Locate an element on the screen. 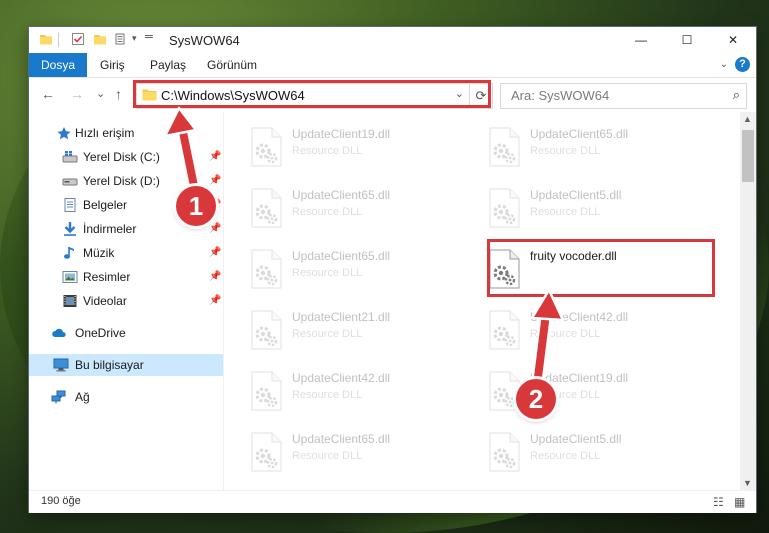 The height and width of the screenshot is (533, 769). large-icons-view-icon: ▦ is located at coordinates (739, 502).